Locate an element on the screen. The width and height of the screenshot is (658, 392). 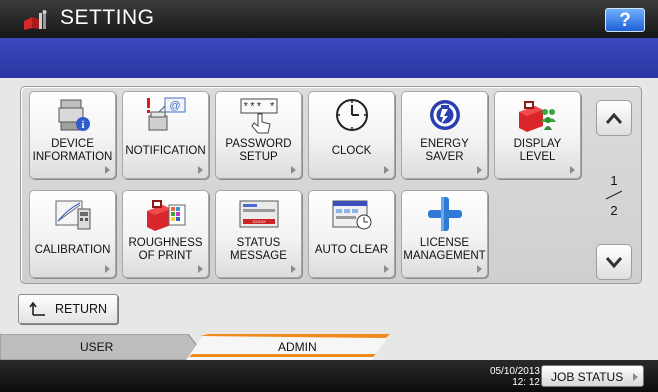
password-setup-button: *** * PASSWORD SETUP is located at coordinates (258, 135).